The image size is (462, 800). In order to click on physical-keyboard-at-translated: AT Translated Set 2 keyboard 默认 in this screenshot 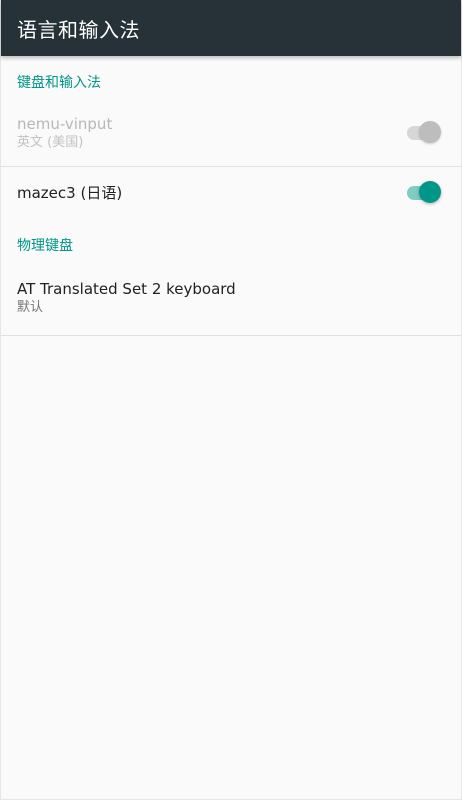, I will do `click(231, 298)`.